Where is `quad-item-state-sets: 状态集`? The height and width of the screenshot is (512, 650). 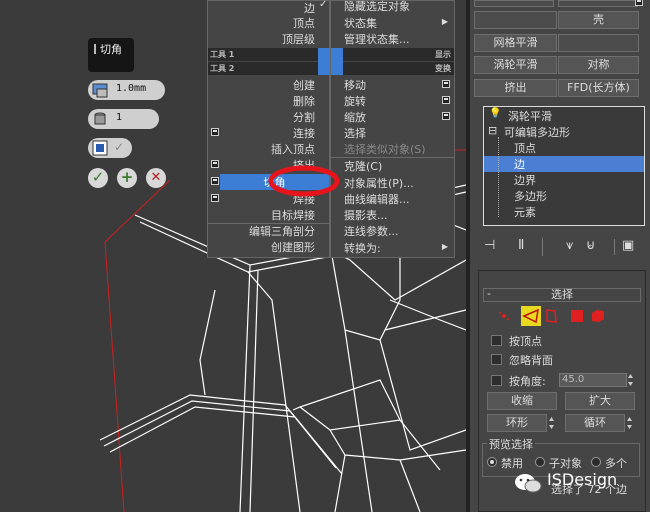 quad-item-state-sets: 状态集 is located at coordinates (360, 23).